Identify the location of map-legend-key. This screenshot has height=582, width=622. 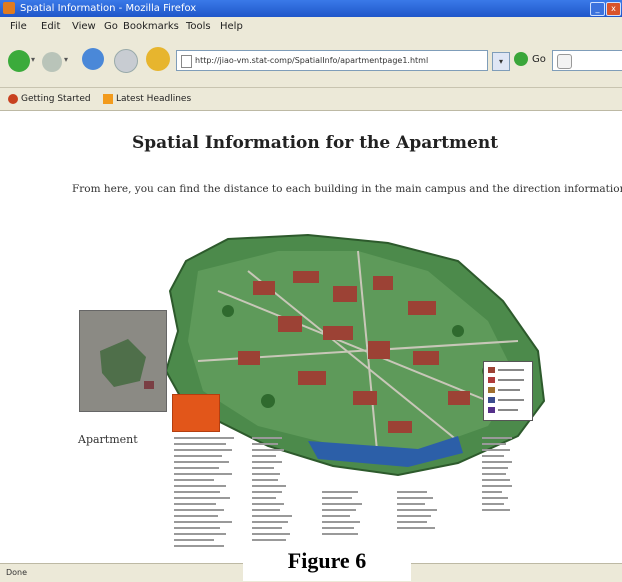
(508, 391).